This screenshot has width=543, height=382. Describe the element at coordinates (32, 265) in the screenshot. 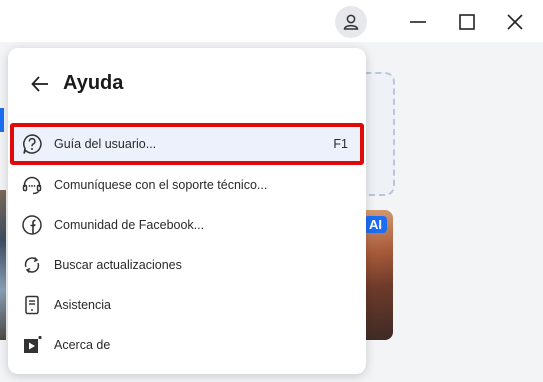

I see `refresh-icon` at that location.